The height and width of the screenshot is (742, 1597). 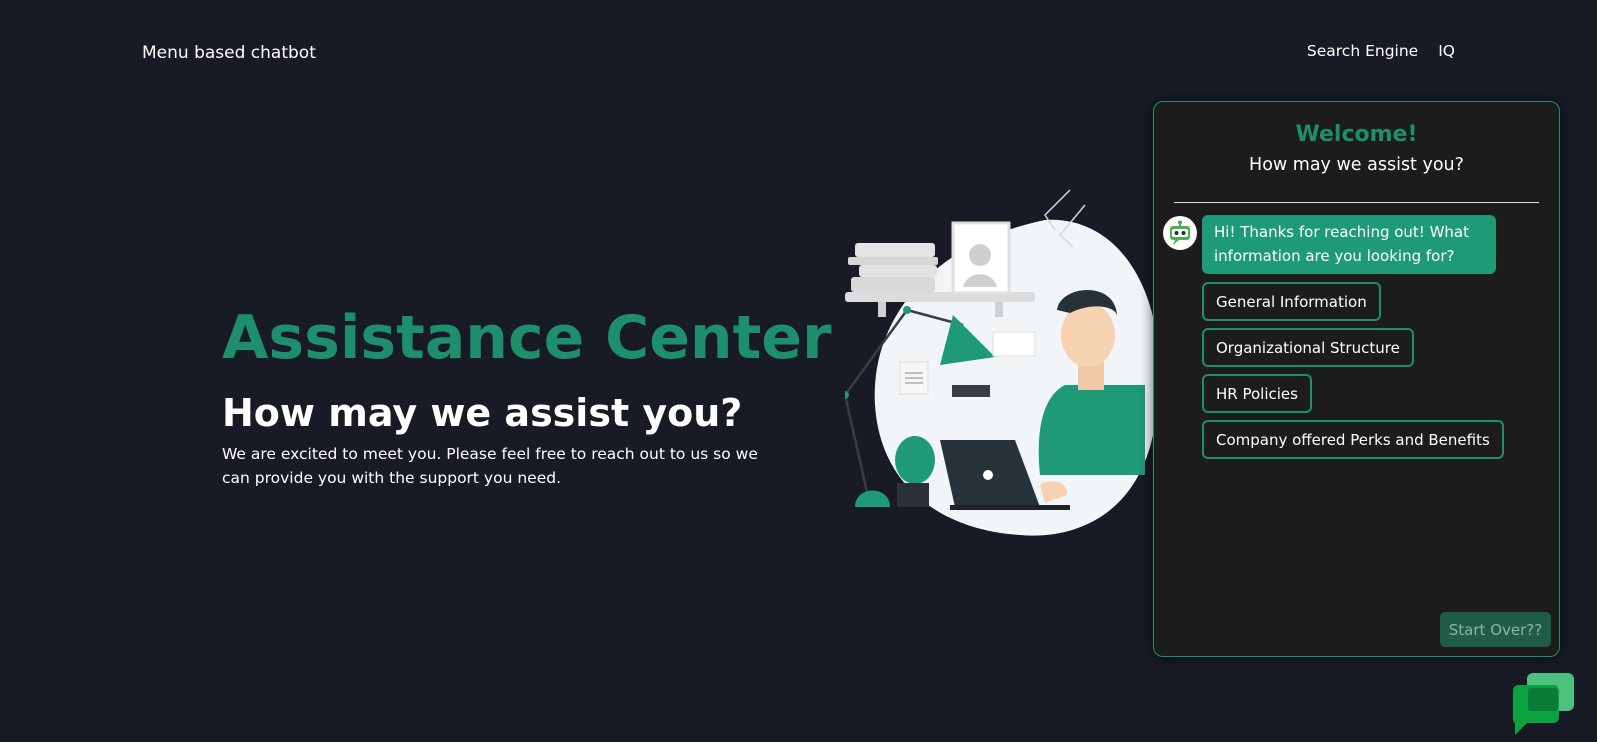 I want to click on brand-link: Menu based chatbot, so click(x=229, y=53).